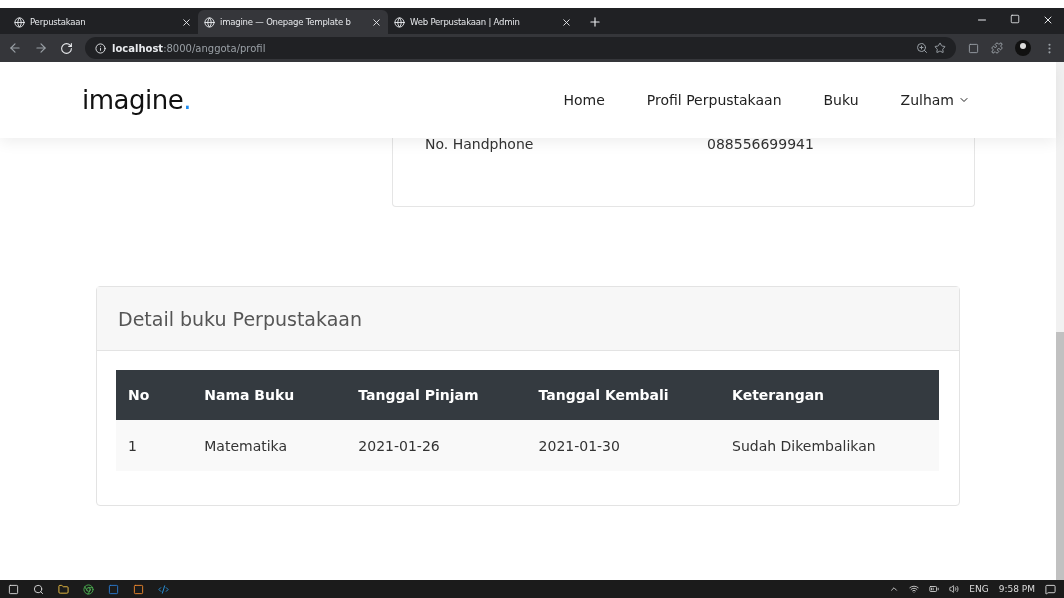 The width and height of the screenshot is (1064, 598). What do you see at coordinates (136, 100) in the screenshot?
I see `logo: imagine.` at bounding box center [136, 100].